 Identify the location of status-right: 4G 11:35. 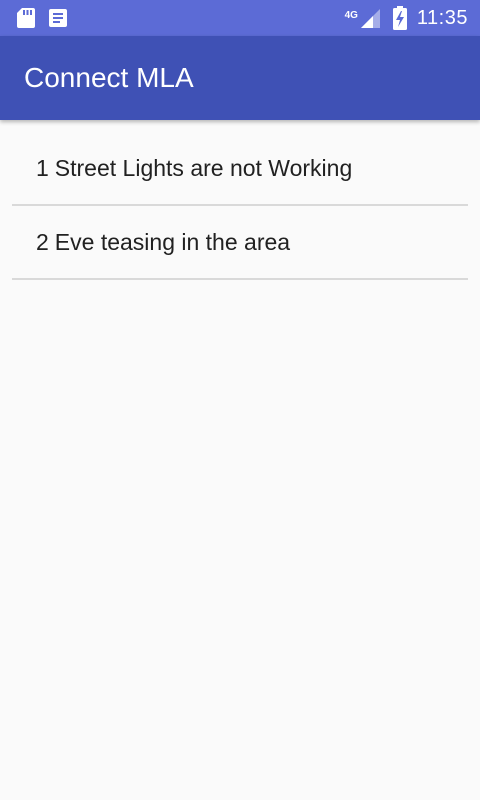
(406, 18).